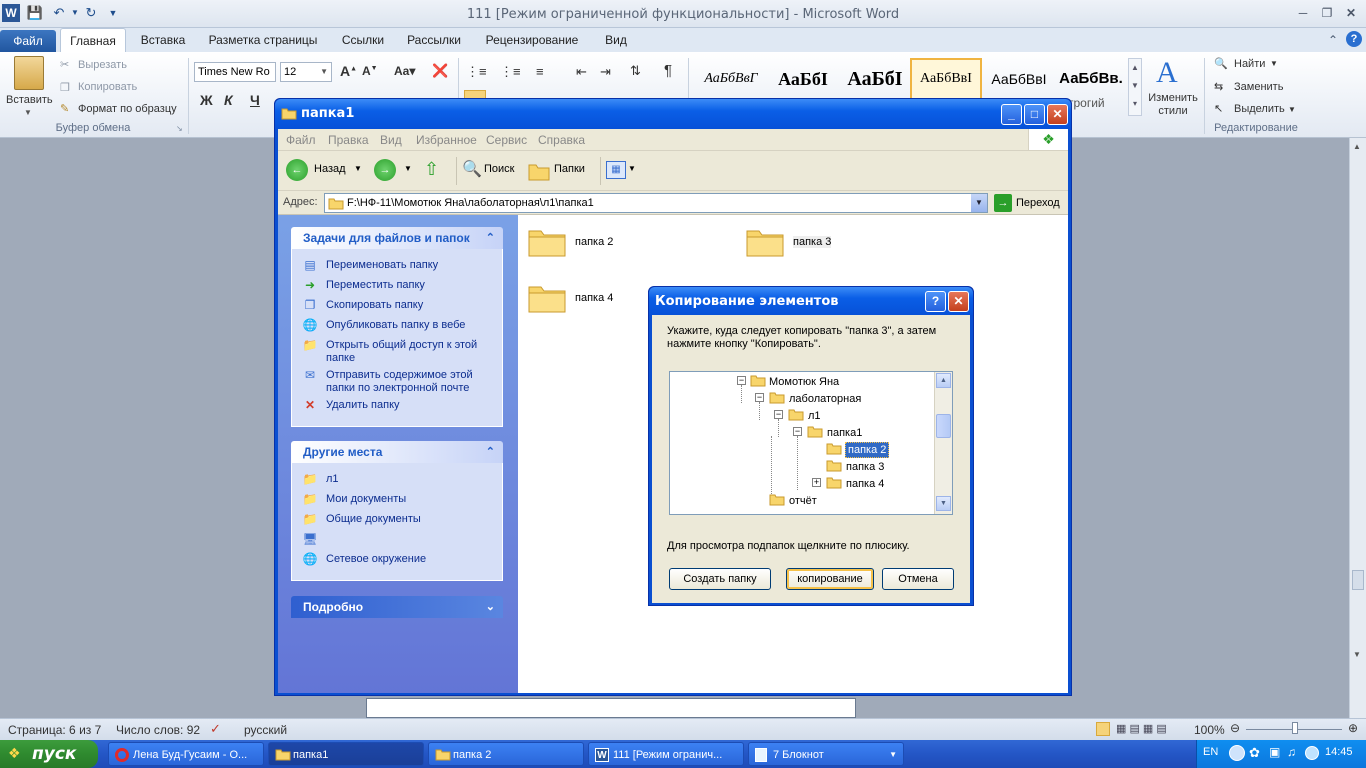 The width and height of the screenshot is (1366, 768). Describe the element at coordinates (1173, 105) in the screenshot. I see `change-styles-button: Изменить стили` at that location.